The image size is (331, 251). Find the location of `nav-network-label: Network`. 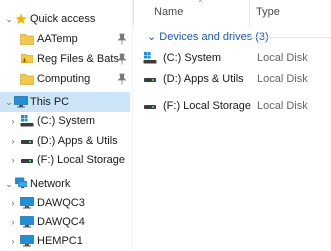

nav-network-label: Network is located at coordinates (50, 184).